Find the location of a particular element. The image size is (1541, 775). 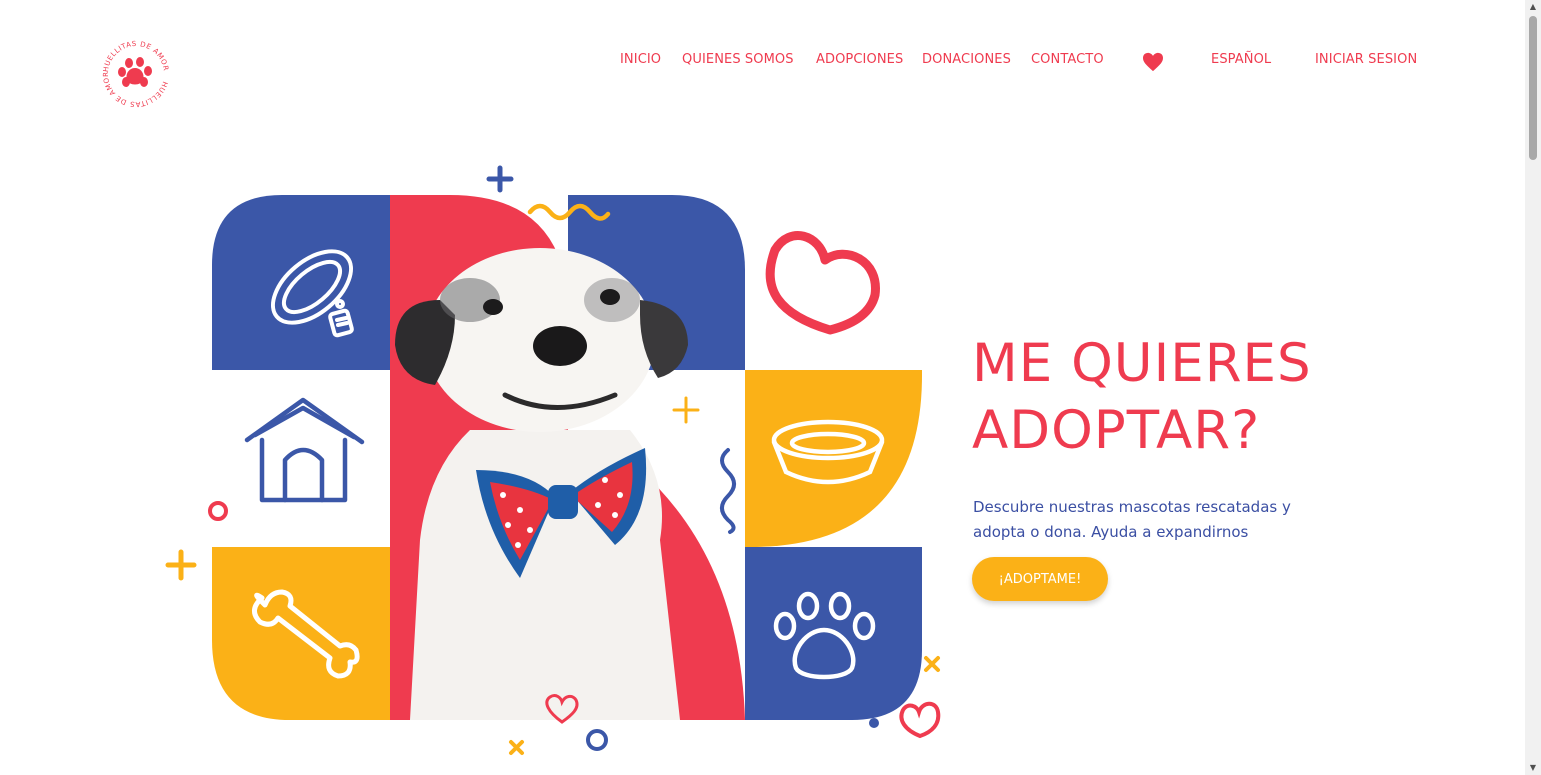

decor-circle-blue is located at coordinates (597, 740).